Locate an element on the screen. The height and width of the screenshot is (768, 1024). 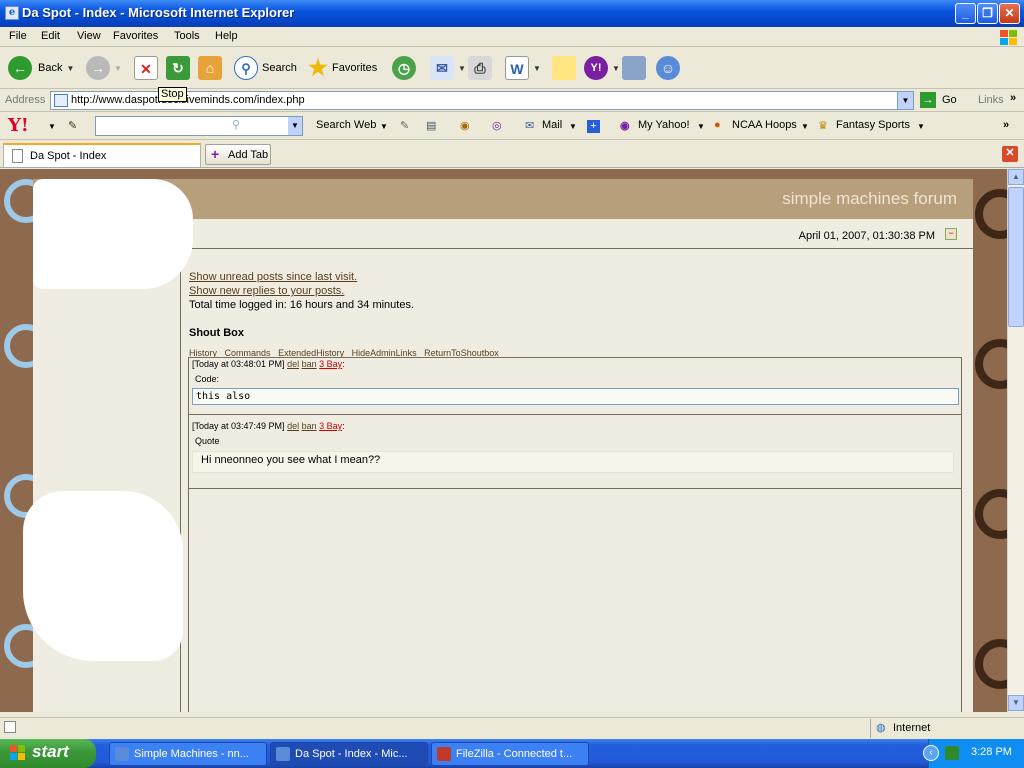
history-icon: ◷ is located at coordinates (404, 68).